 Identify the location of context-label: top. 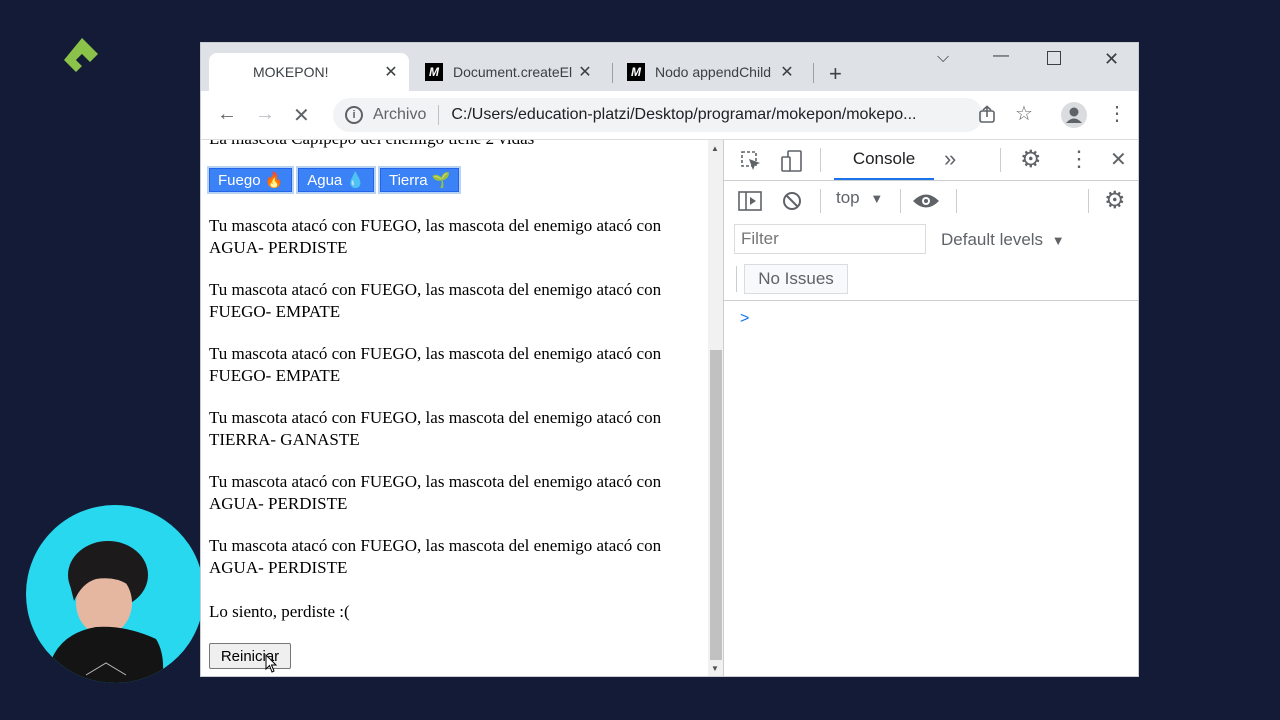
(848, 197).